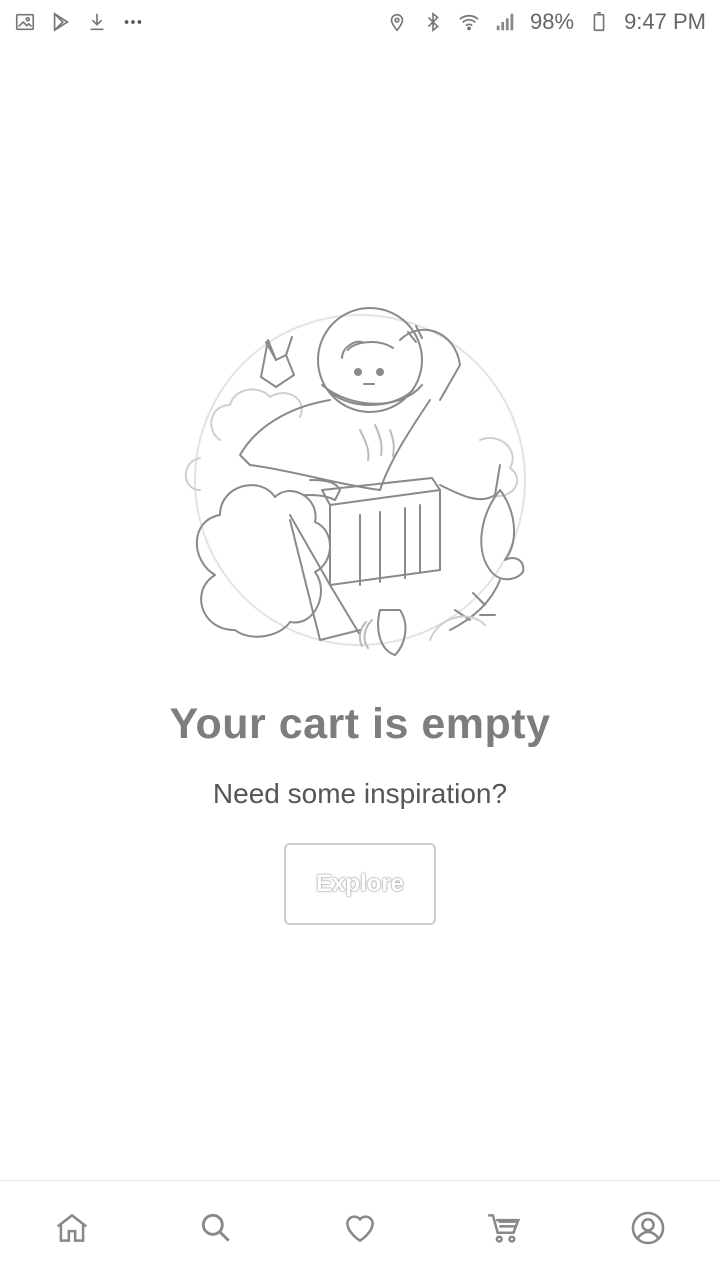  What do you see at coordinates (360, 724) in the screenshot?
I see `empty-cart-title: Your cart is empty` at bounding box center [360, 724].